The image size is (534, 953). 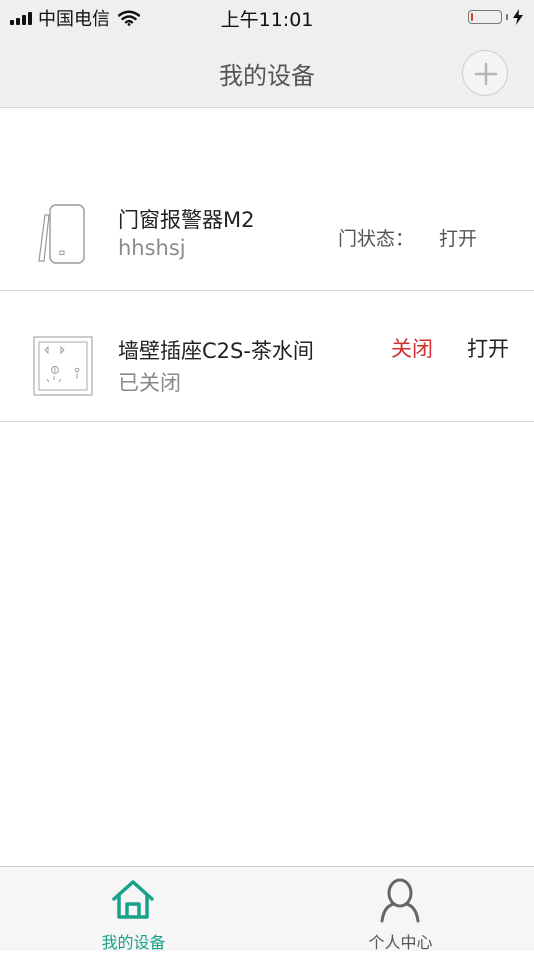 I want to click on battery-icon, so click(x=485, y=17).